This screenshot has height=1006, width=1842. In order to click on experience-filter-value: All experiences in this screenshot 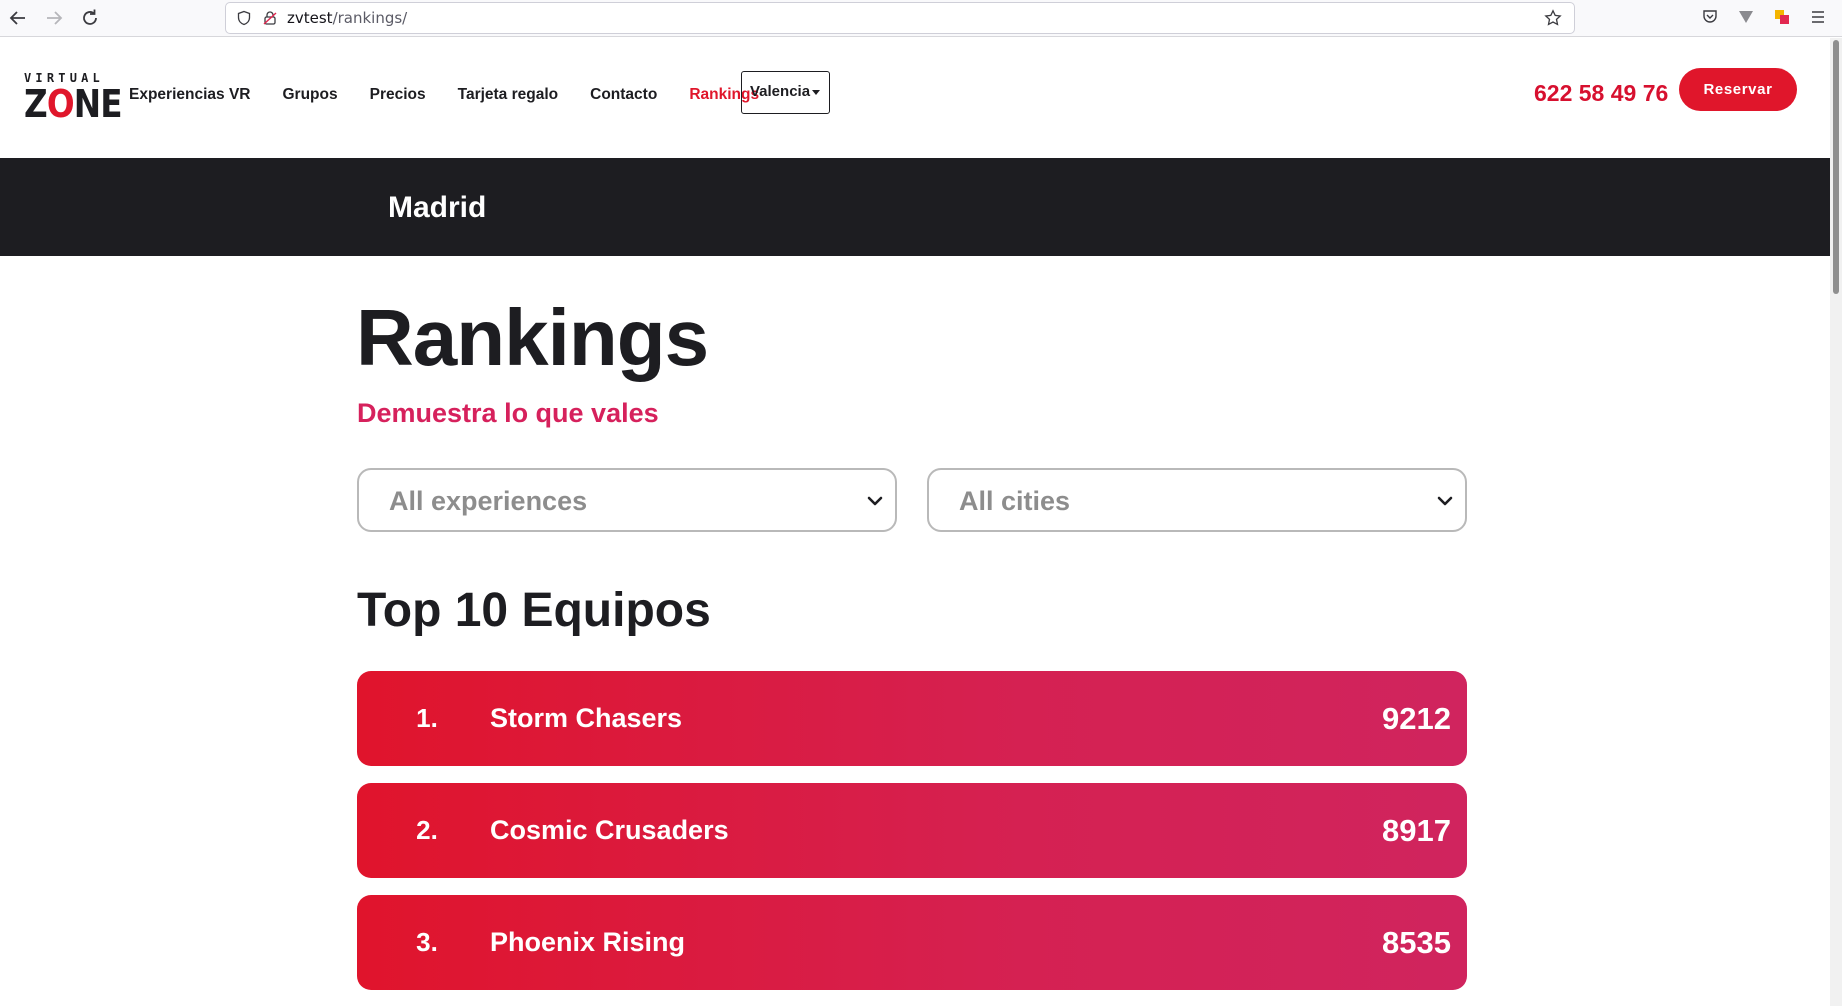, I will do `click(488, 501)`.